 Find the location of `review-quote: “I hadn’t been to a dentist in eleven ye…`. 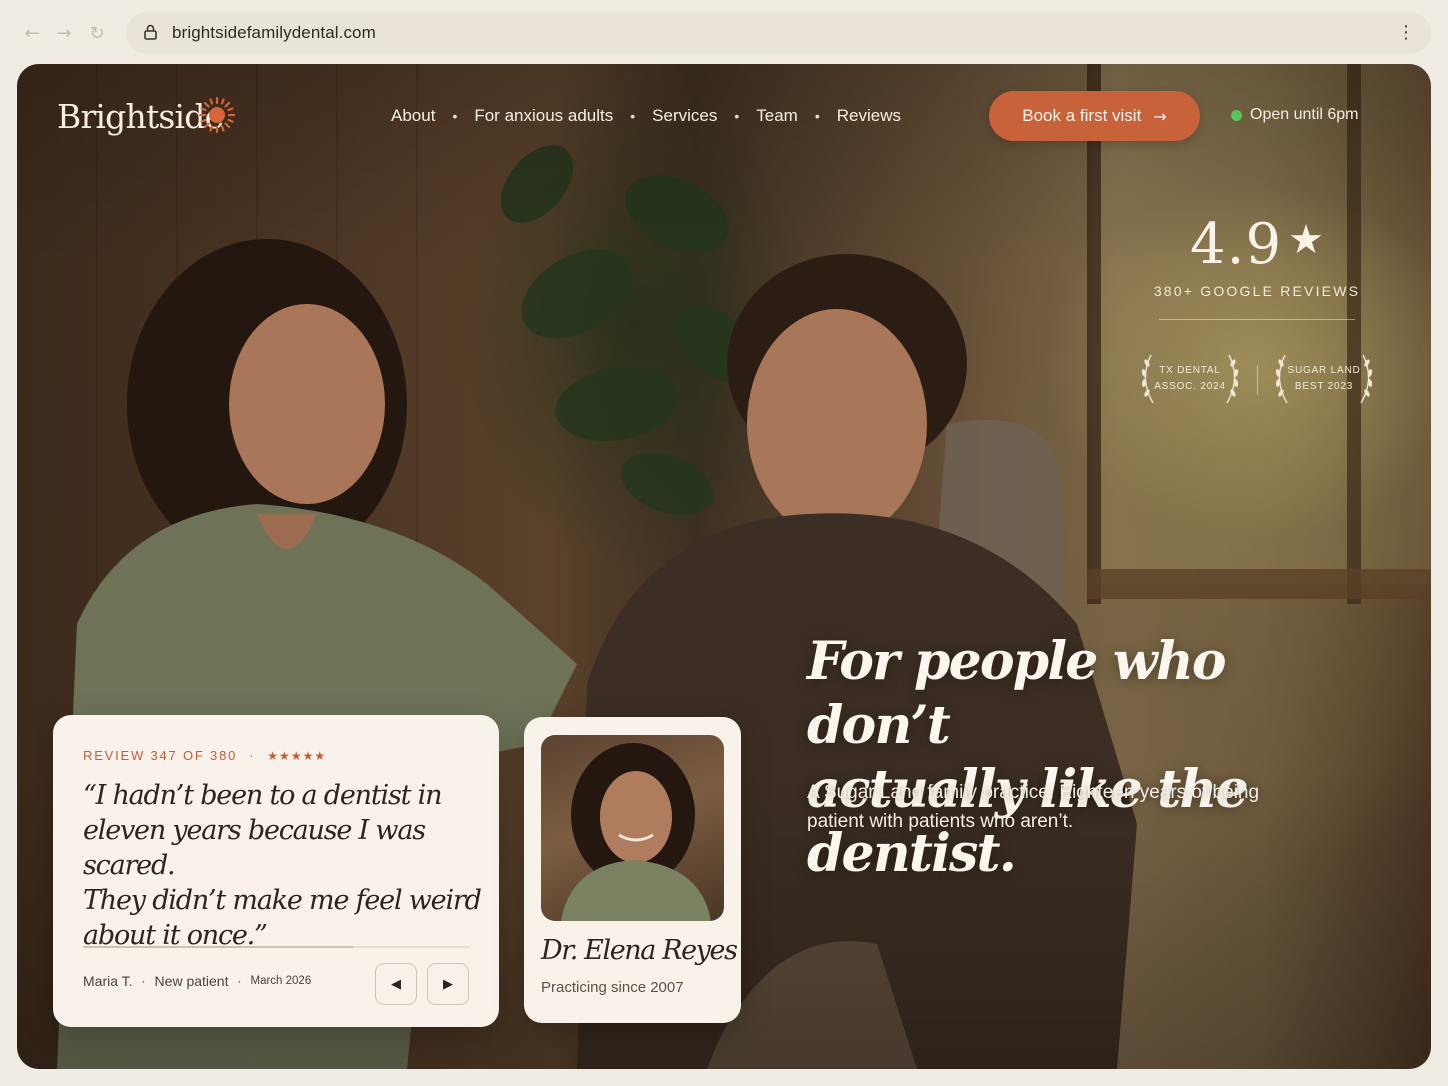

review-quote: “I hadn’t been to a dentist in eleven ye… is located at coordinates (283, 865).